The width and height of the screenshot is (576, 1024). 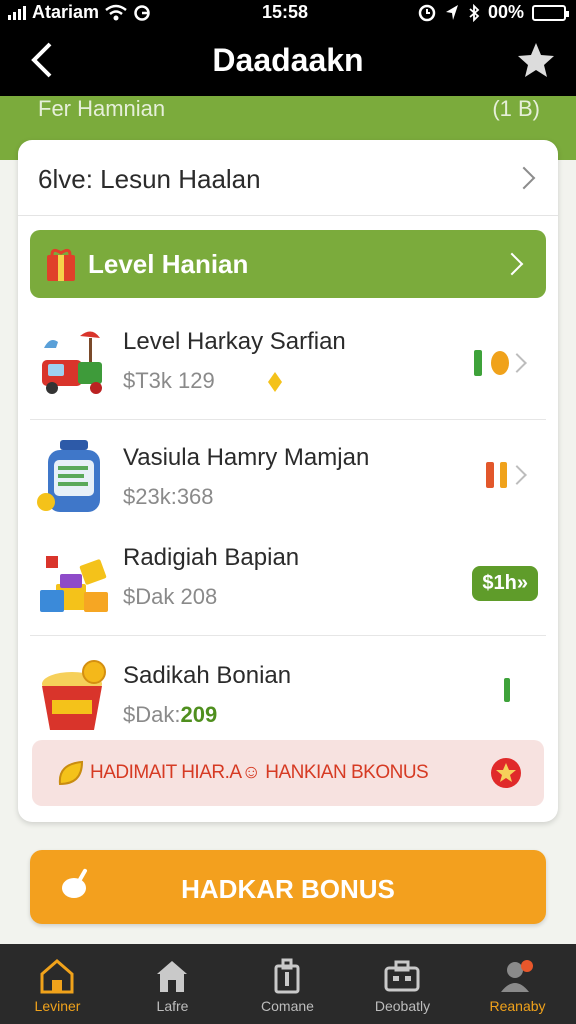 I want to click on item-price: $T3k 129, so click(x=169, y=380).